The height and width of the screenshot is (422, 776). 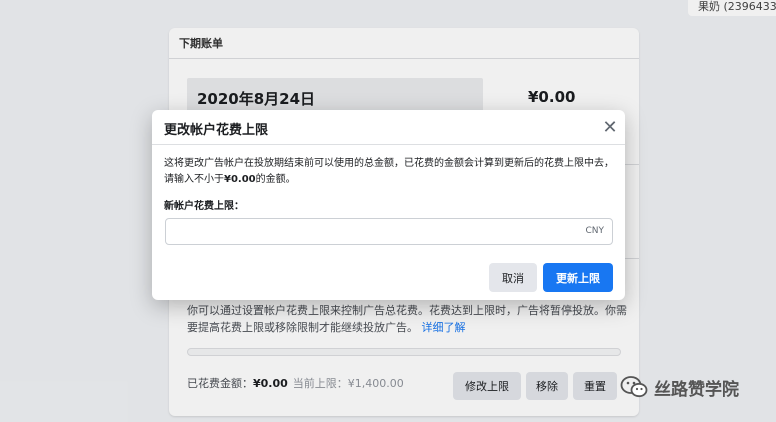 What do you see at coordinates (204, 206) in the screenshot?
I see `new-limit-label: 新帐户花费上限：` at bounding box center [204, 206].